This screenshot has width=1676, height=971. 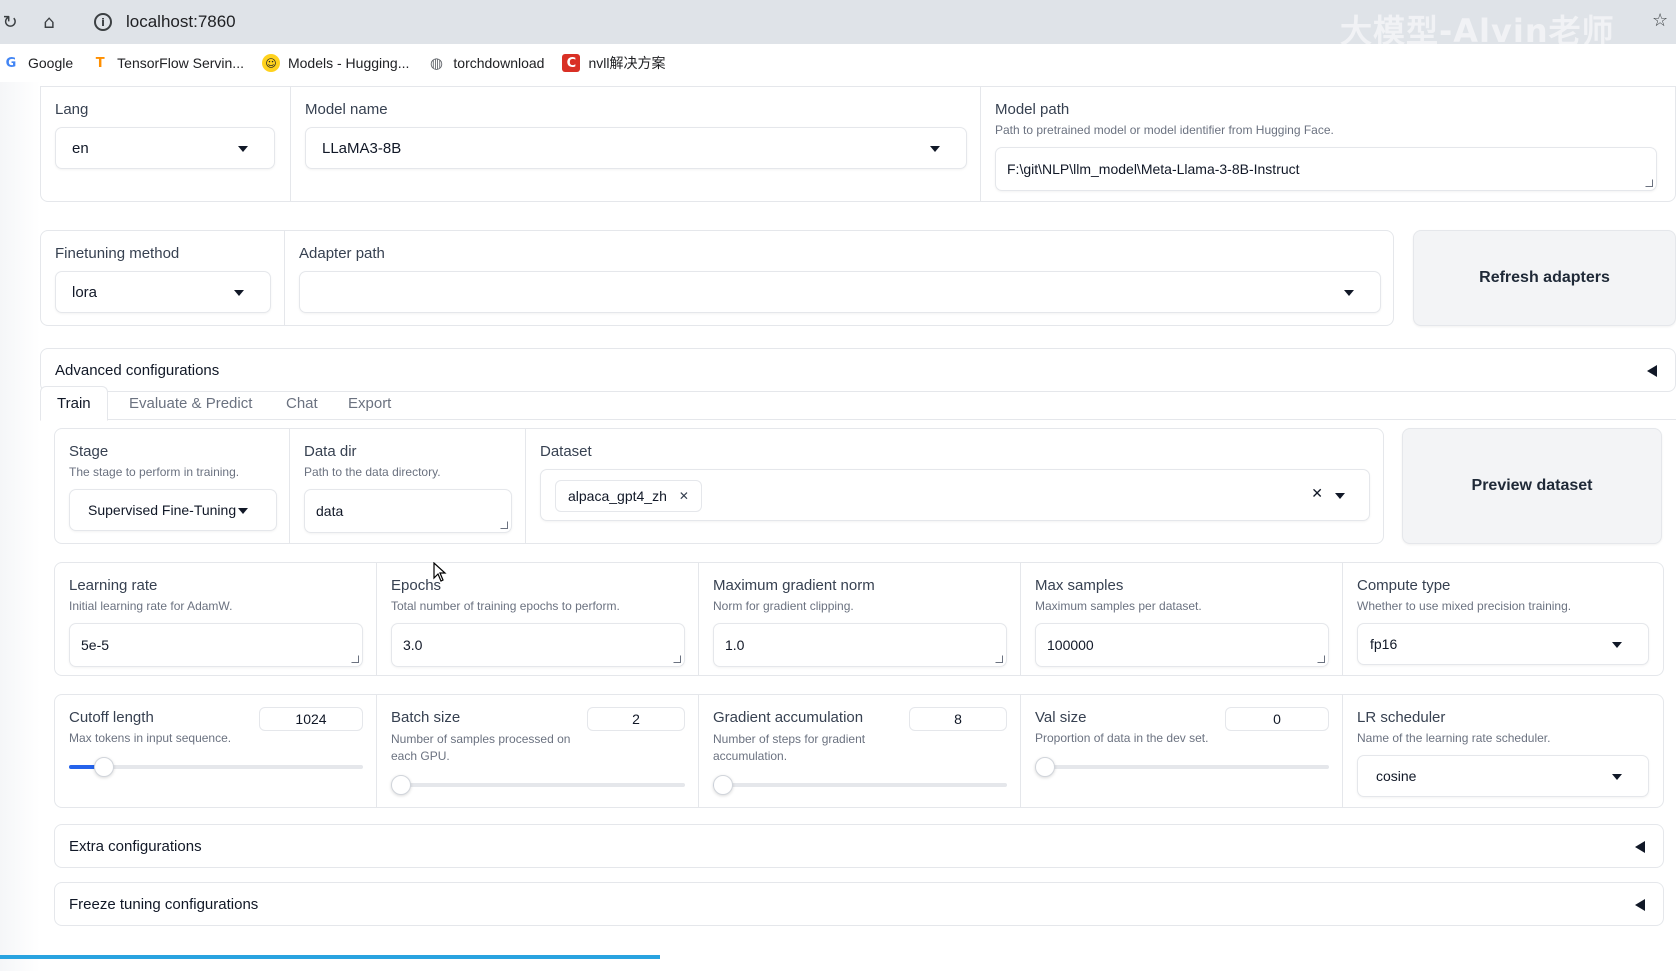 I want to click on lr-scheduler-label: LR scheduler, so click(x=1401, y=717).